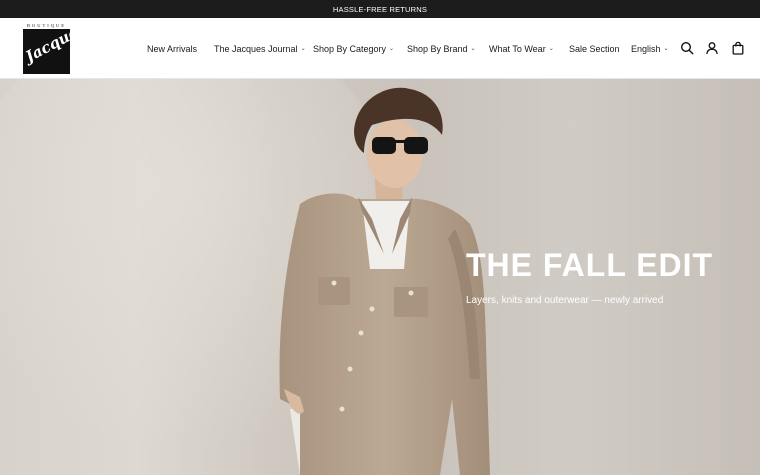  I want to click on nav-item-shop-by-brand: Shop By Brand ⌄, so click(441, 48).